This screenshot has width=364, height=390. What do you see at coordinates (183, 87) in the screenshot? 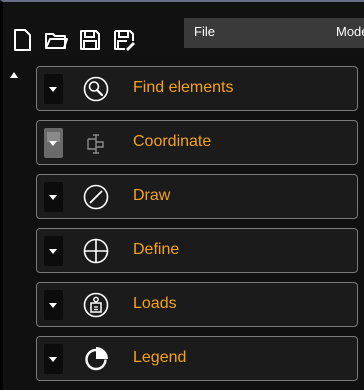
I see `panel-label: Find elements` at bounding box center [183, 87].